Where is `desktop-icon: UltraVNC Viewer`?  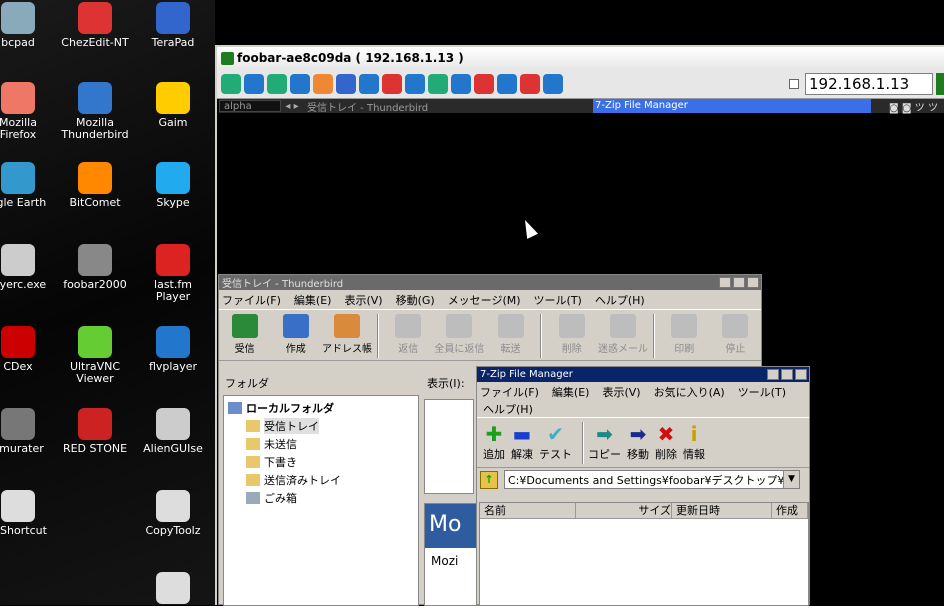
desktop-icon: UltraVNC Viewer is located at coordinates (95, 355).